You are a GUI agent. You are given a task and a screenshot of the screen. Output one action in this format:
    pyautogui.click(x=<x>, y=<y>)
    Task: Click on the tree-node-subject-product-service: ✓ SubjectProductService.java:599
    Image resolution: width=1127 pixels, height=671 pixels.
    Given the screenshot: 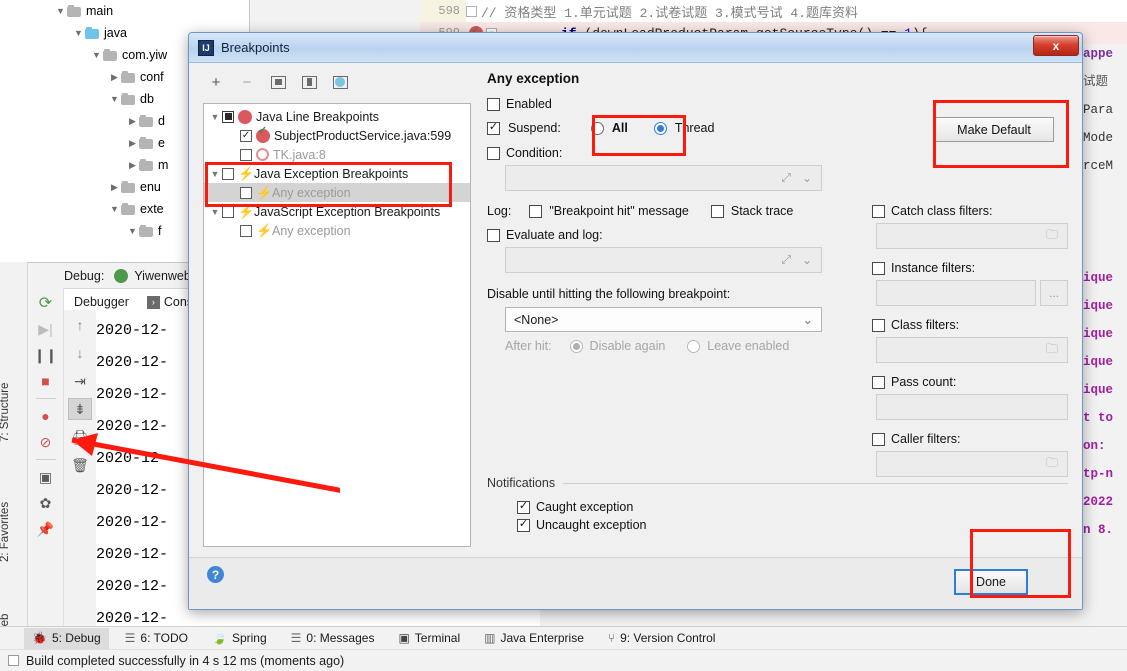 What is the action you would take?
    pyautogui.click(x=337, y=134)
    